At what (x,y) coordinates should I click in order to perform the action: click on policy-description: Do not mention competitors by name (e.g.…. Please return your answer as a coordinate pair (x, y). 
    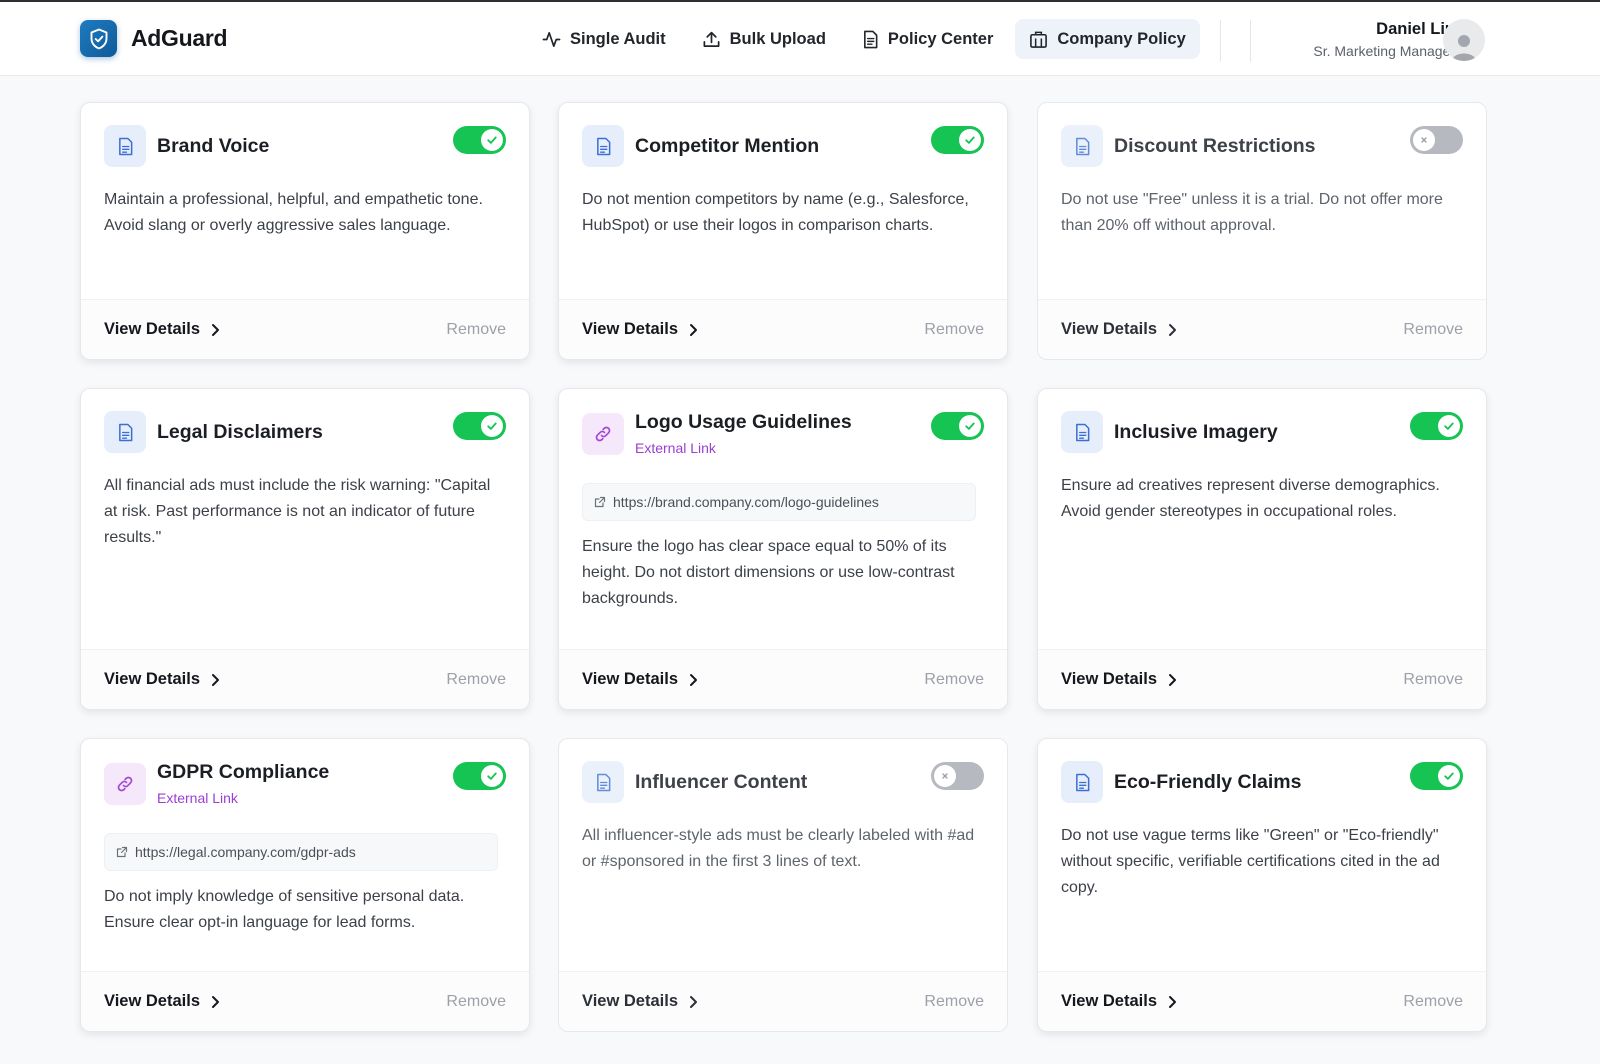
    Looking at the image, I should click on (775, 212).